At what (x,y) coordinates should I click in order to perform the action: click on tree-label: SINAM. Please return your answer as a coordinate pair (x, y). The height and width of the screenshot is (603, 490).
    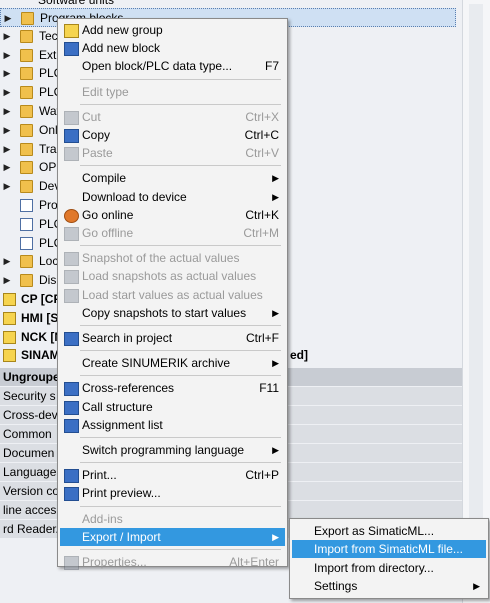
    Looking at the image, I should click on (40, 355).